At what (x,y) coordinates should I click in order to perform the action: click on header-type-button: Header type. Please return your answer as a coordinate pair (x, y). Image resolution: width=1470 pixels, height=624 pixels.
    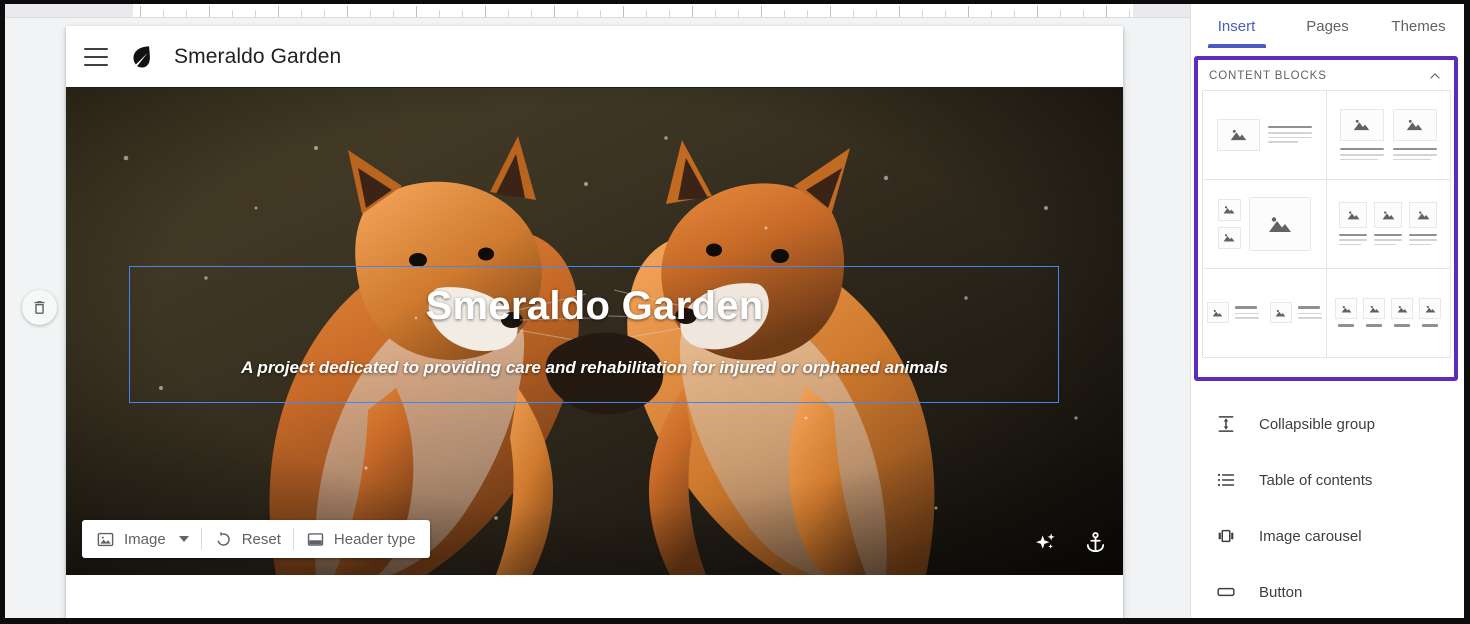
    Looking at the image, I should click on (361, 539).